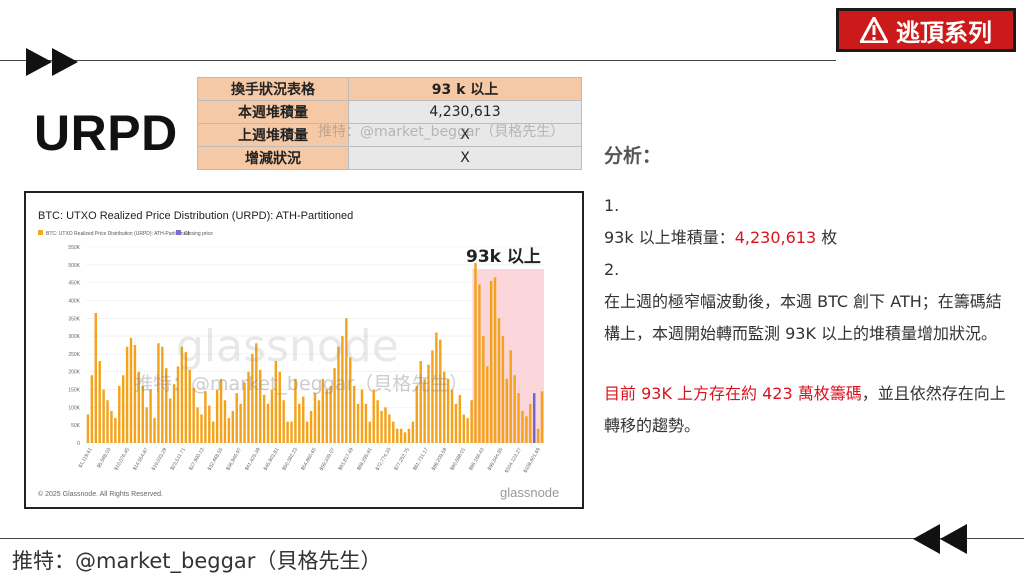 The height and width of the screenshot is (576, 1024). I want to click on y-tick-label: 0, so click(78, 444).